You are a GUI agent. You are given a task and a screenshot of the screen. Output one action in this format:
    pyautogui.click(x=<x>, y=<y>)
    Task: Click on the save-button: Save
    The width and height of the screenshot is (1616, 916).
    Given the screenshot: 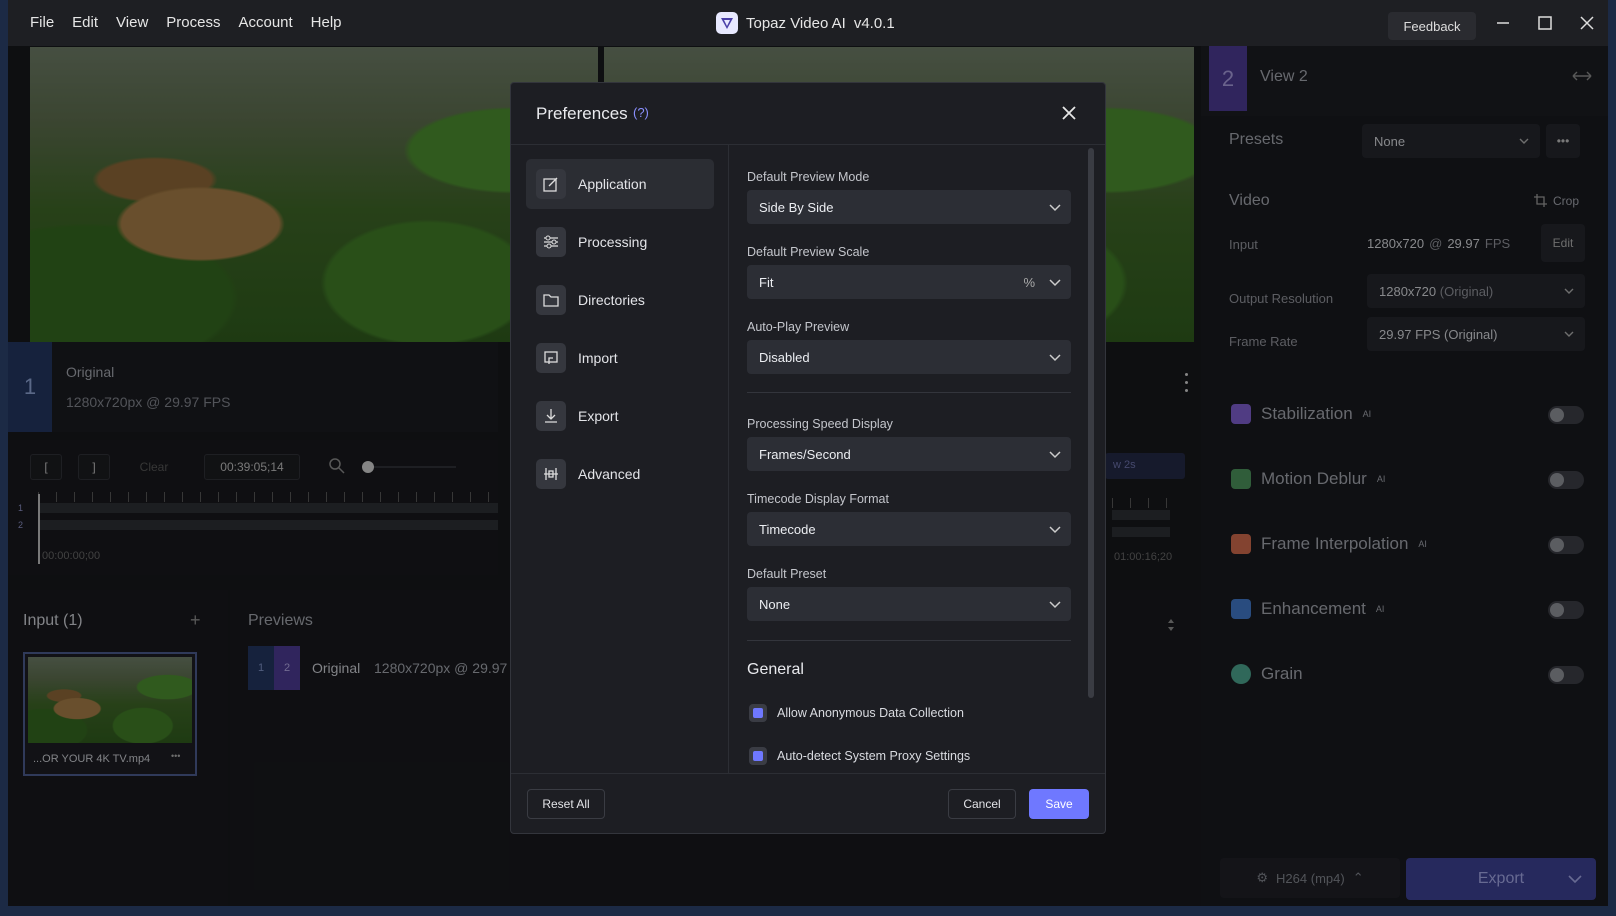 What is the action you would take?
    pyautogui.click(x=1059, y=804)
    